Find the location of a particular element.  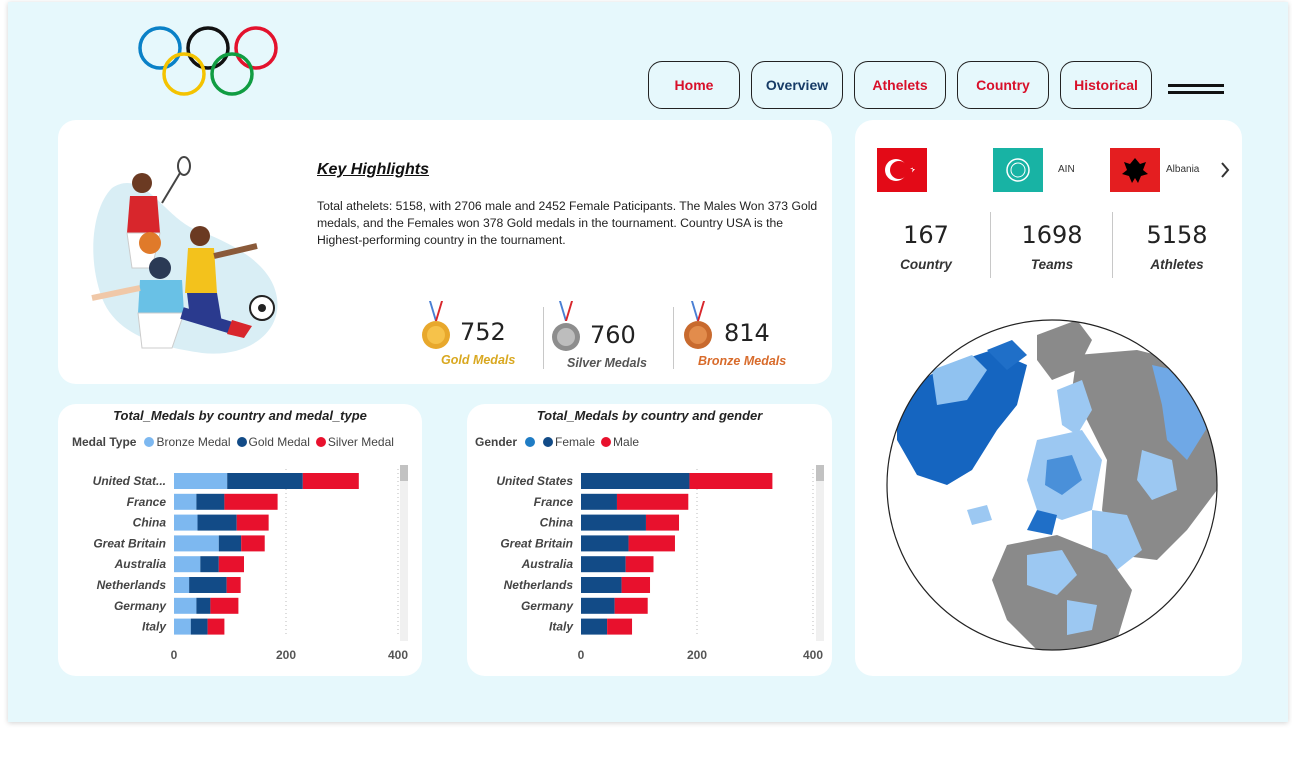

category-label: Great Britain is located at coordinates (536, 543).